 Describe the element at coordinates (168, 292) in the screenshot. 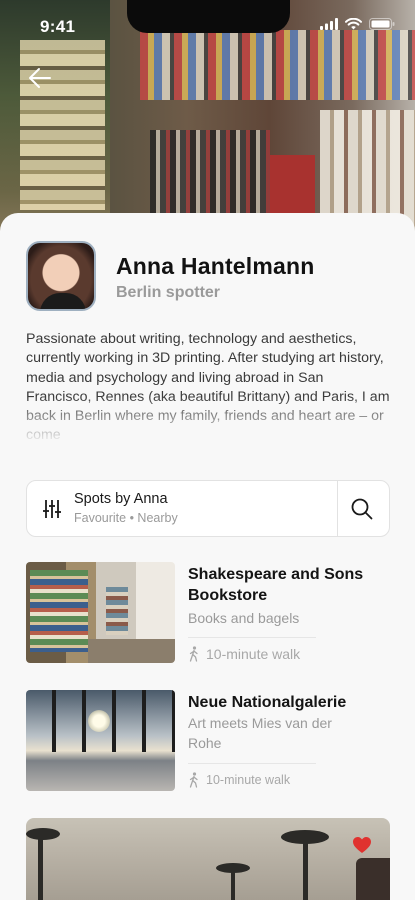

I see `profile-role: Berlin spotter` at that location.